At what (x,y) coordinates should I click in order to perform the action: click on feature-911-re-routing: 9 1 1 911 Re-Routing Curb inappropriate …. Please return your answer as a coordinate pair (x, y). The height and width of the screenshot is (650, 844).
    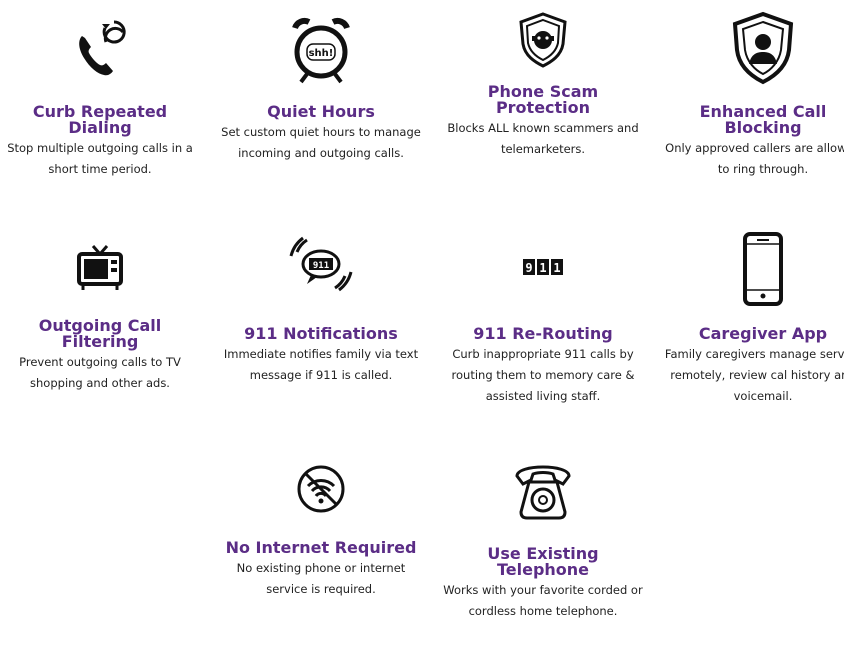
    Looking at the image, I should click on (543, 319).